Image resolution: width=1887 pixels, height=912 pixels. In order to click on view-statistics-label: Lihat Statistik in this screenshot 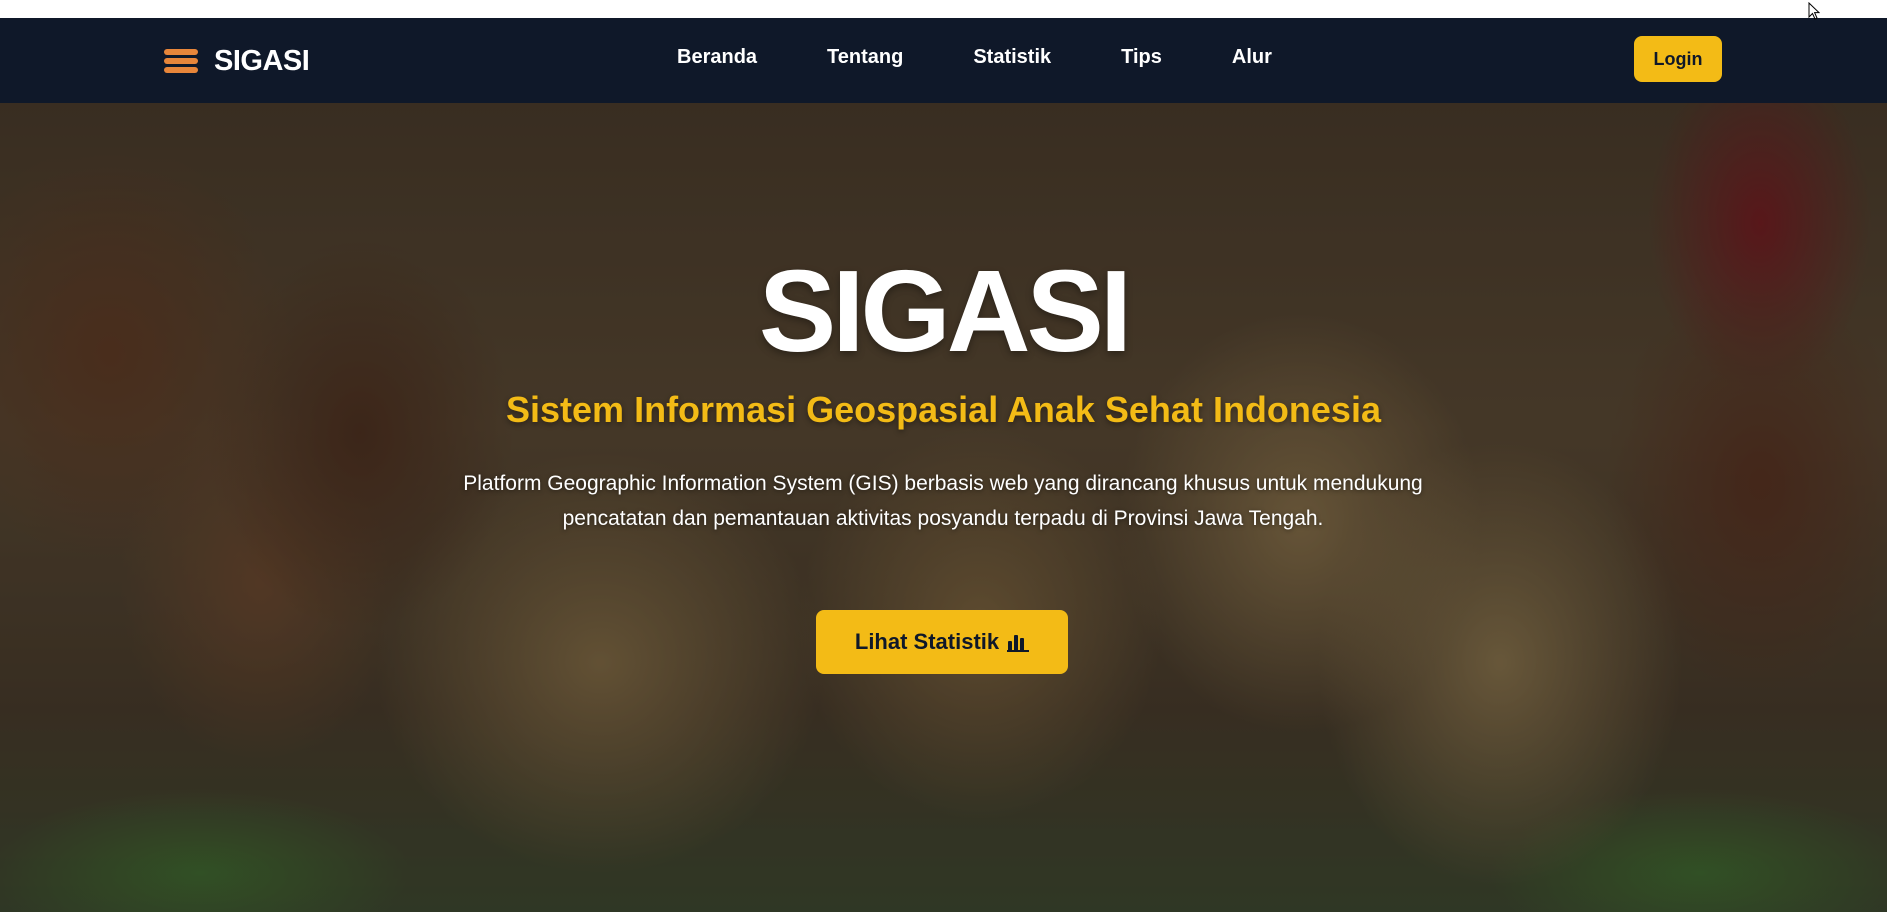, I will do `click(927, 641)`.